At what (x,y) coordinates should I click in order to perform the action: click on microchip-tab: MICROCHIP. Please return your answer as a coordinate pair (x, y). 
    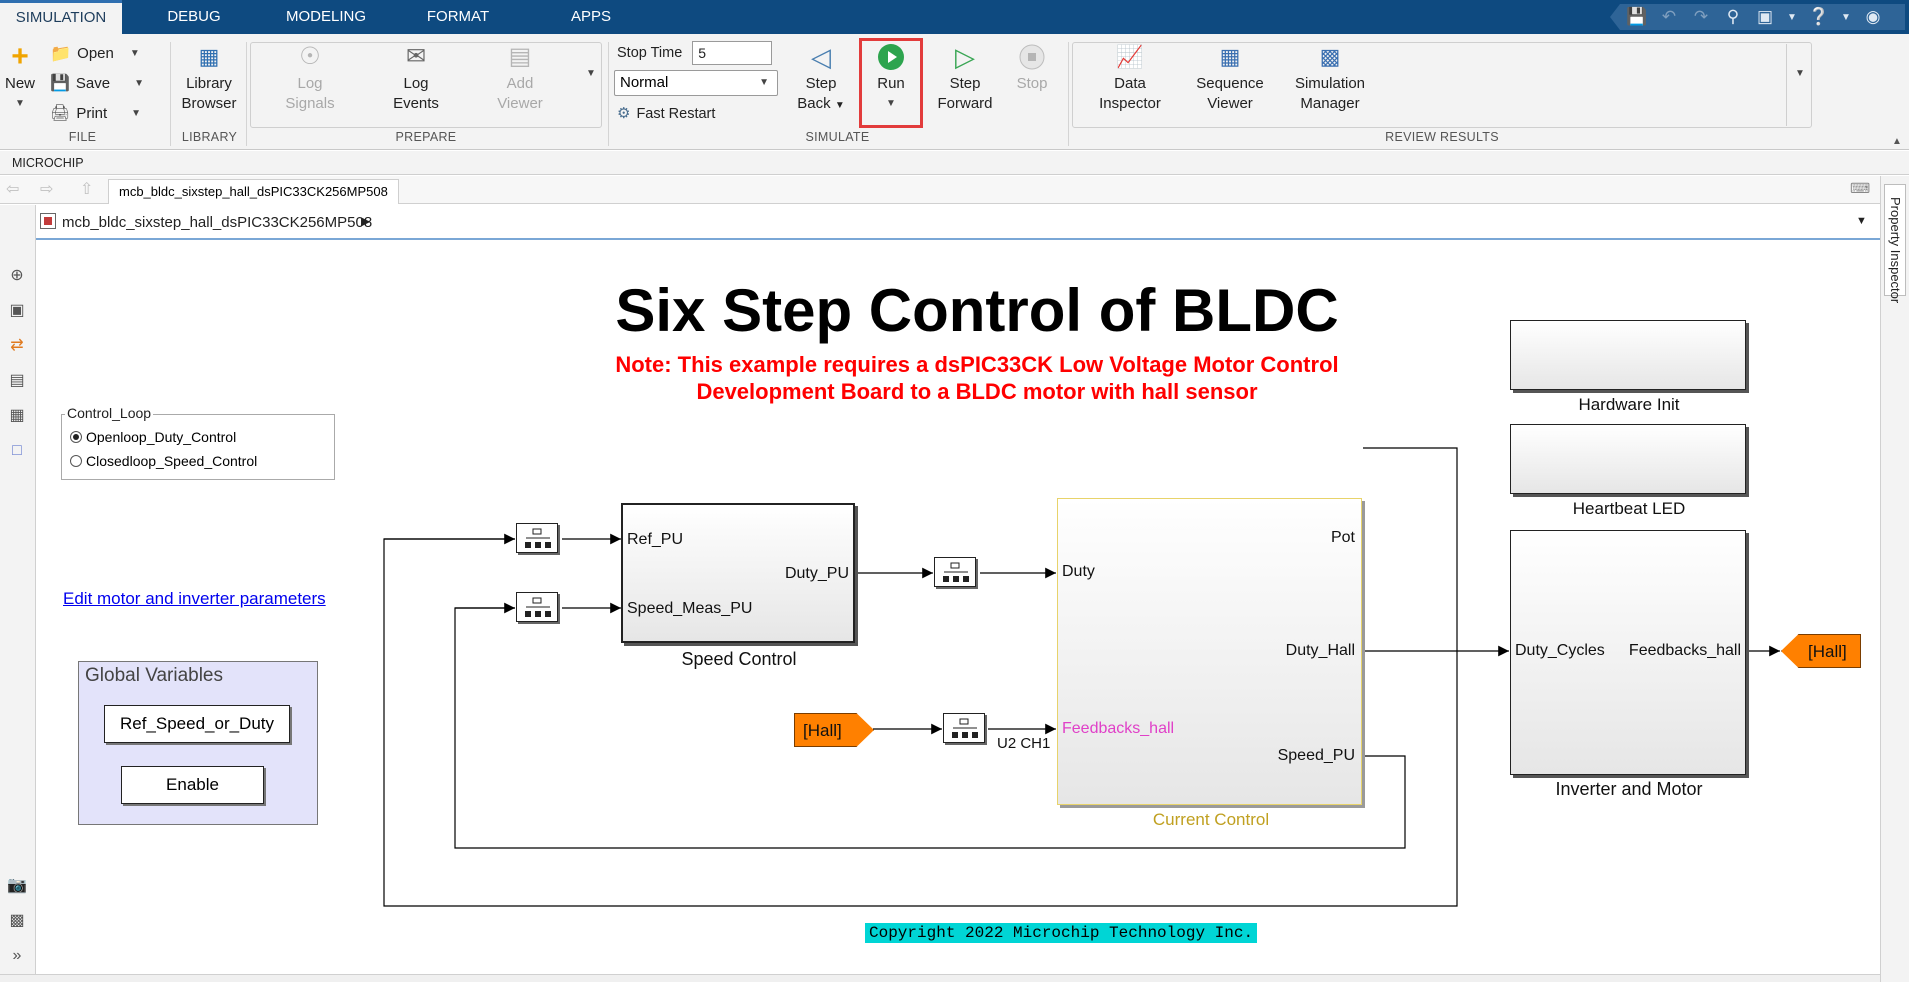
    Looking at the image, I should click on (954, 163).